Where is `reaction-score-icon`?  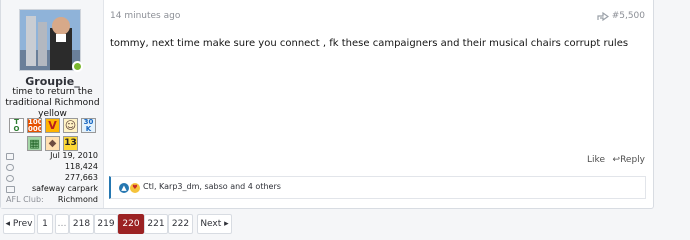
reaction-score-icon is located at coordinates (10, 178).